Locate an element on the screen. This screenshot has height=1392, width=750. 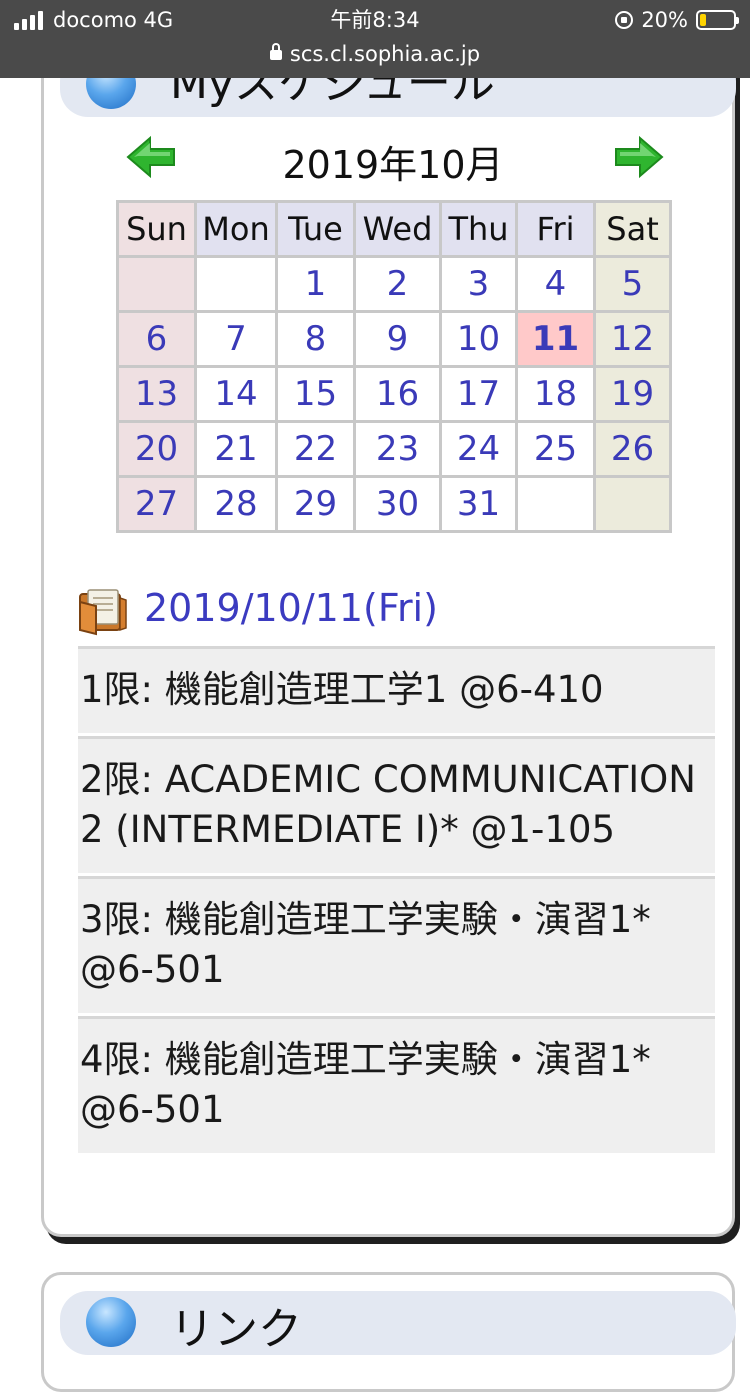
week-row: 27 28 29 30 31 is located at coordinates (394, 504).